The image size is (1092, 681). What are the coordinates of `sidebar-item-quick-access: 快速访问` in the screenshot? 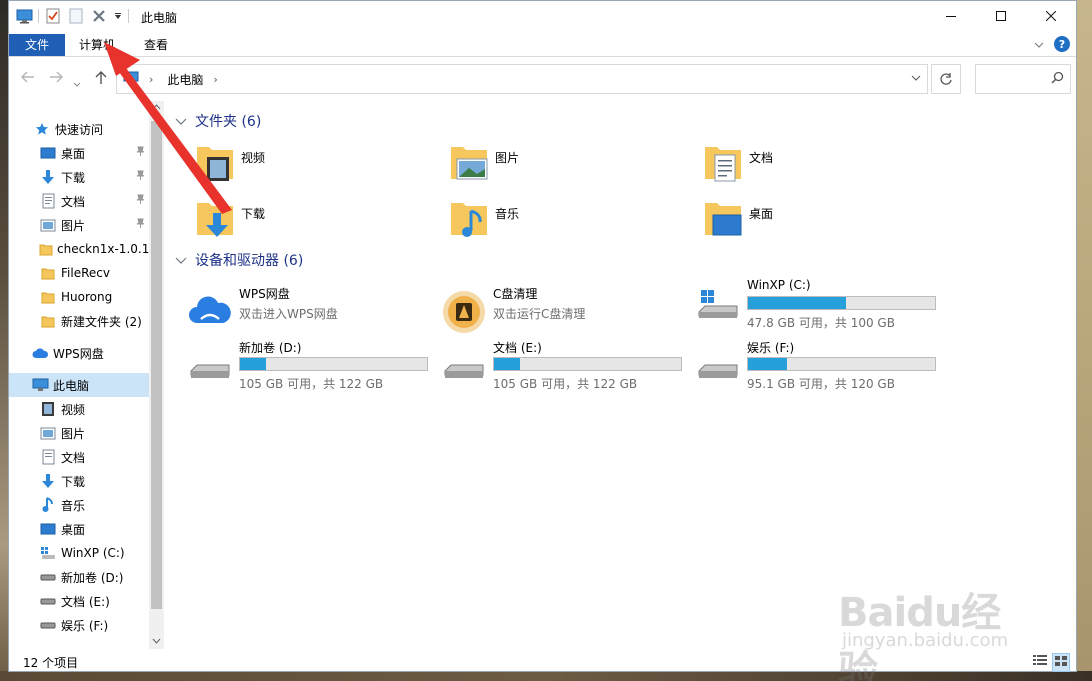 It's located at (98, 129).